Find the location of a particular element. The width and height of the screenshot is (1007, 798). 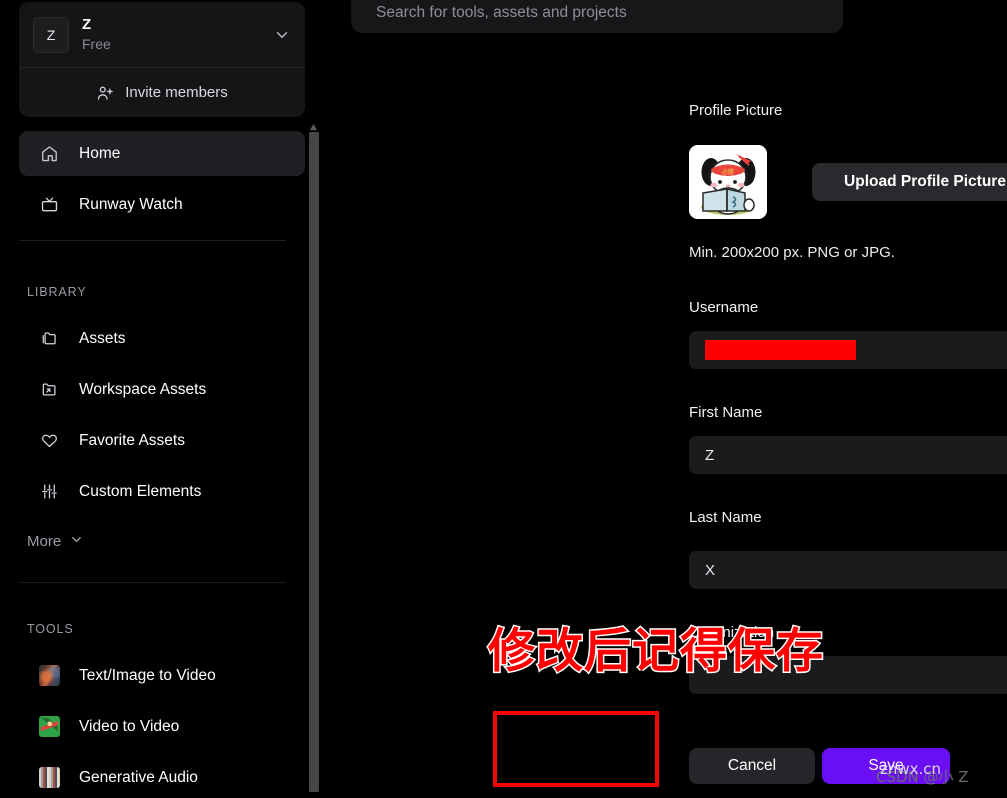

username-input is located at coordinates (848, 350).